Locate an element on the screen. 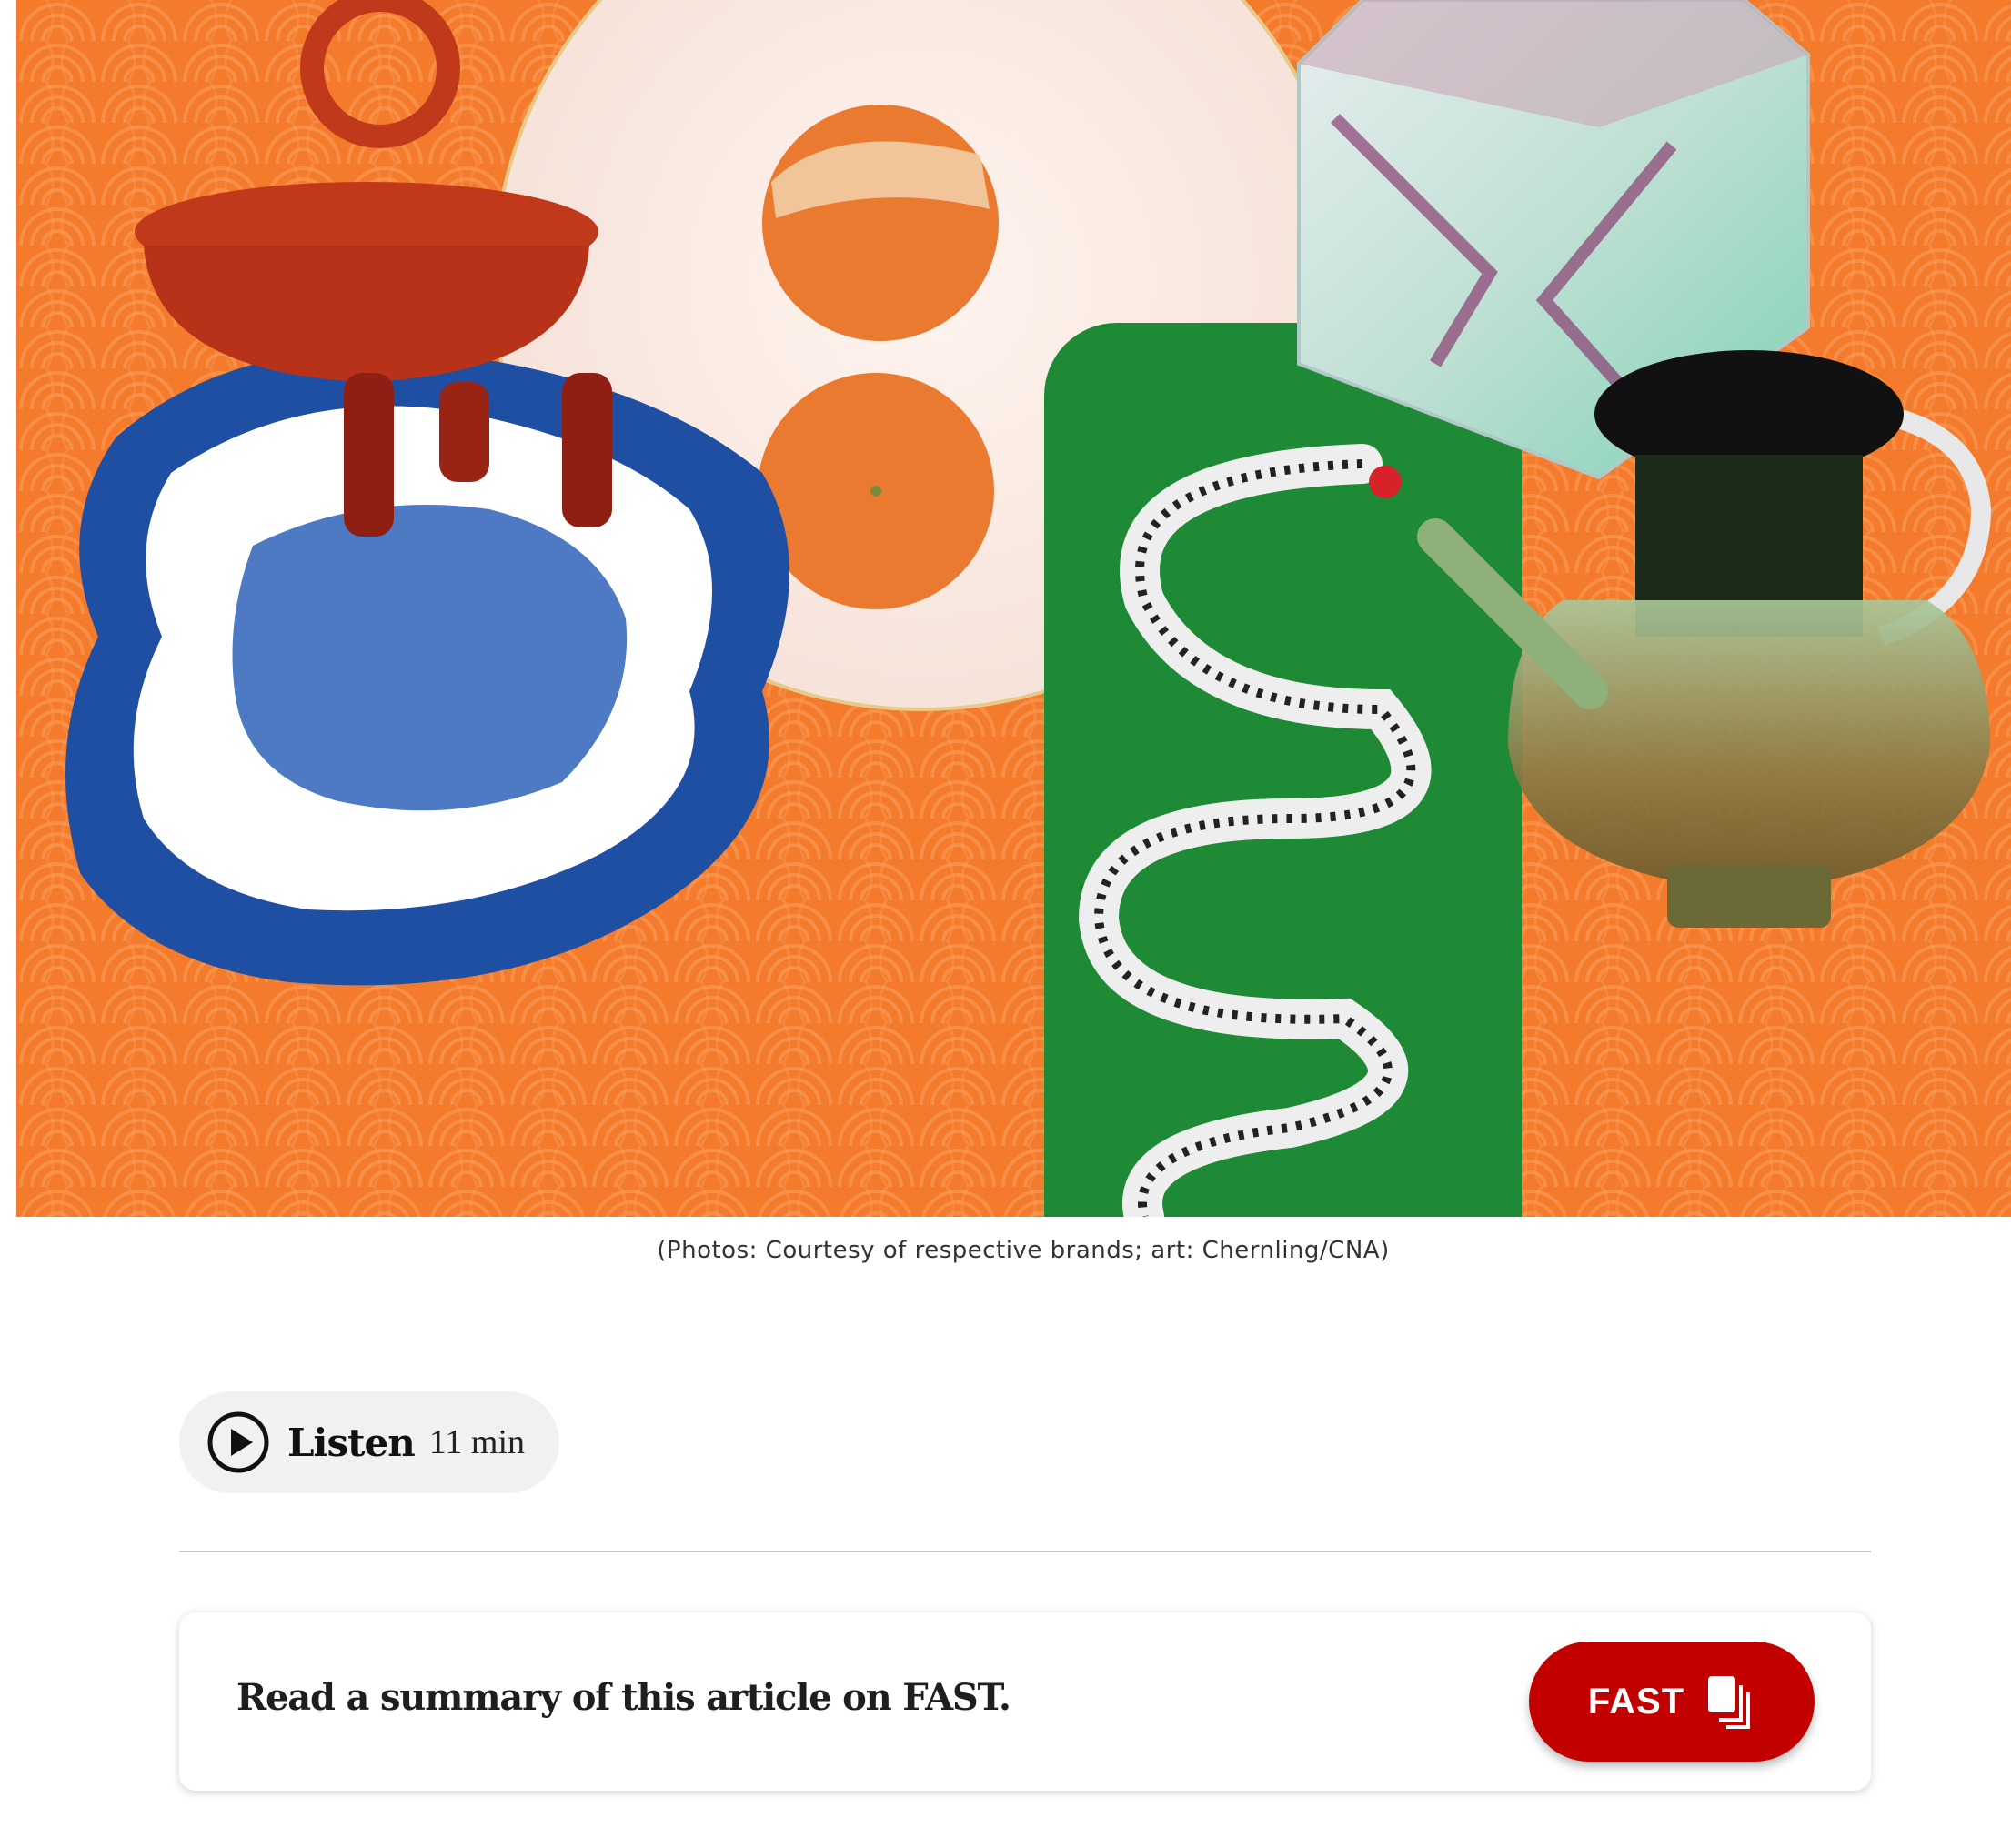 The width and height of the screenshot is (2011, 1848). fast-button: FAST is located at coordinates (1672, 1702).